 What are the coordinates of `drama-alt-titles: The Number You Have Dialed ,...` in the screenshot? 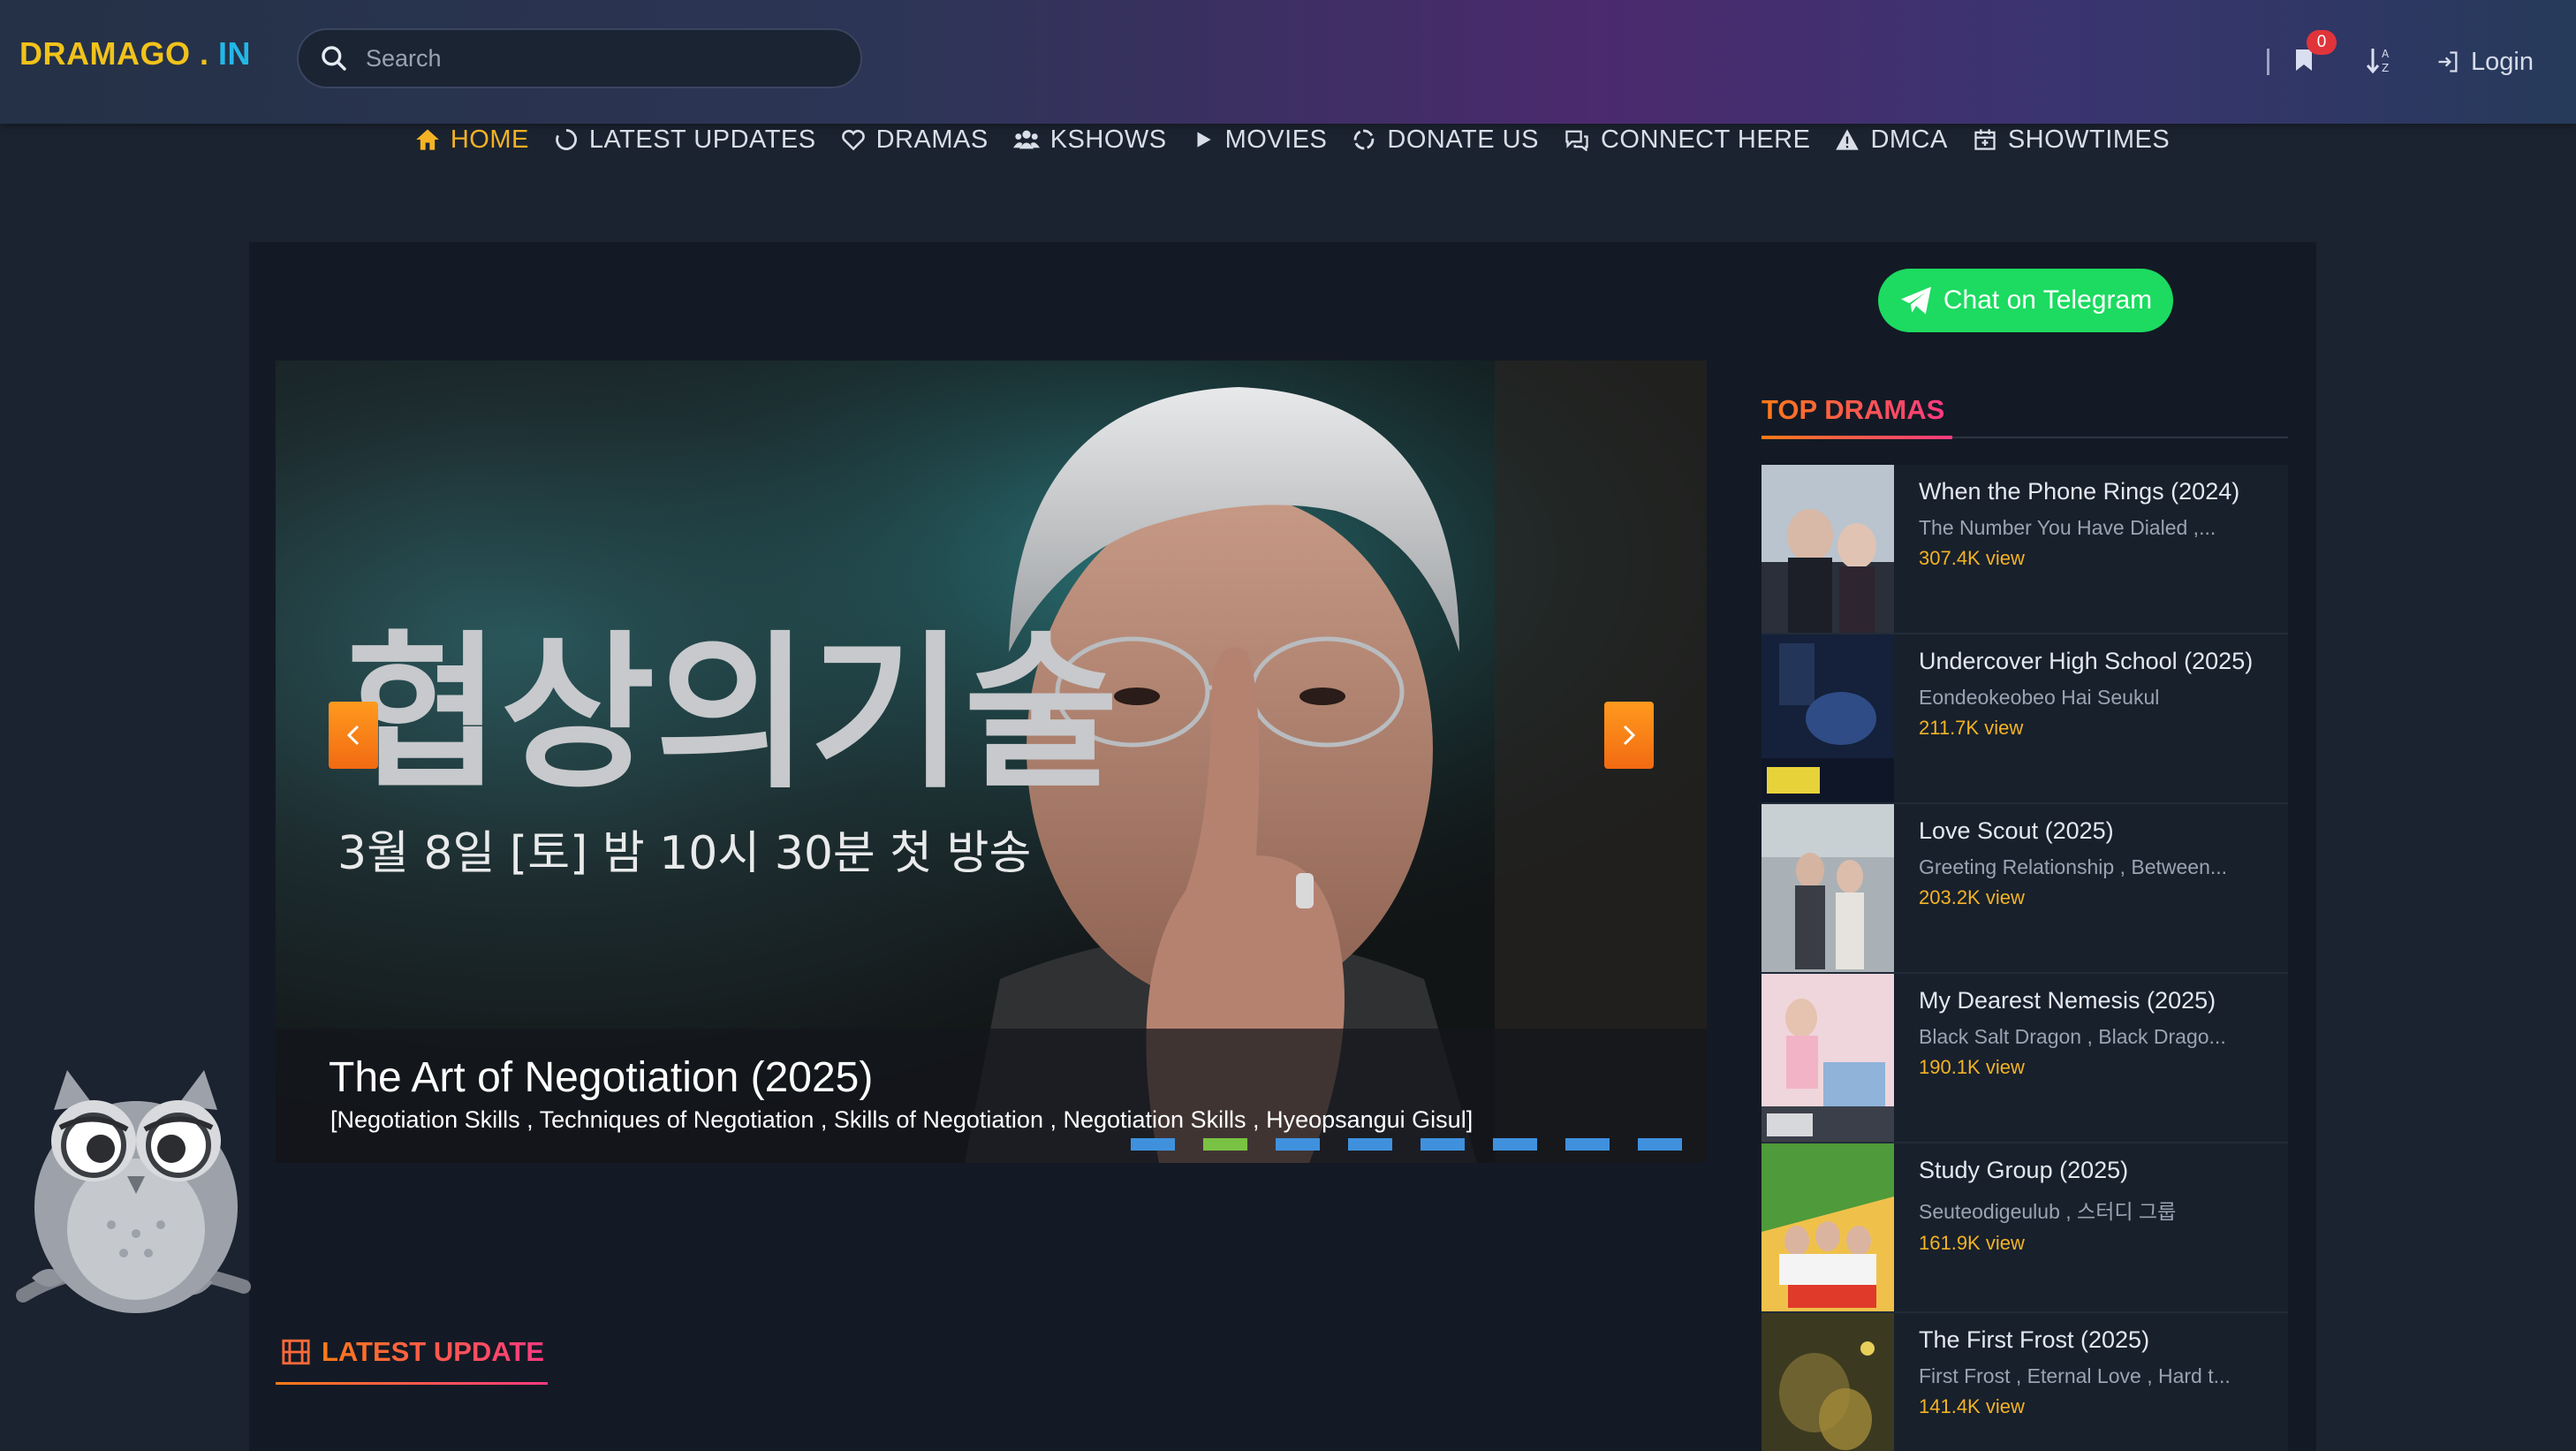 It's located at (2068, 527).